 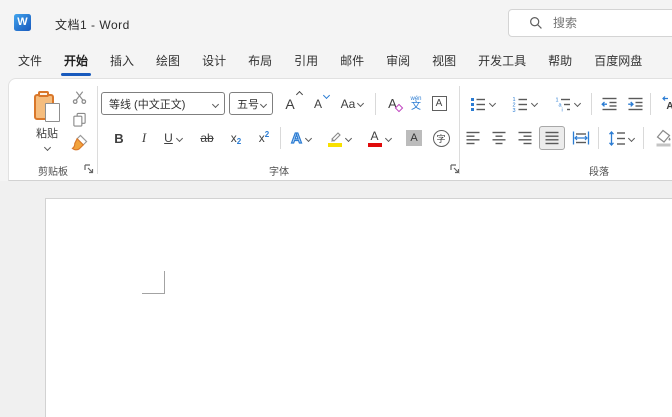 I want to click on strikethrough-button: ab, so click(x=207, y=138).